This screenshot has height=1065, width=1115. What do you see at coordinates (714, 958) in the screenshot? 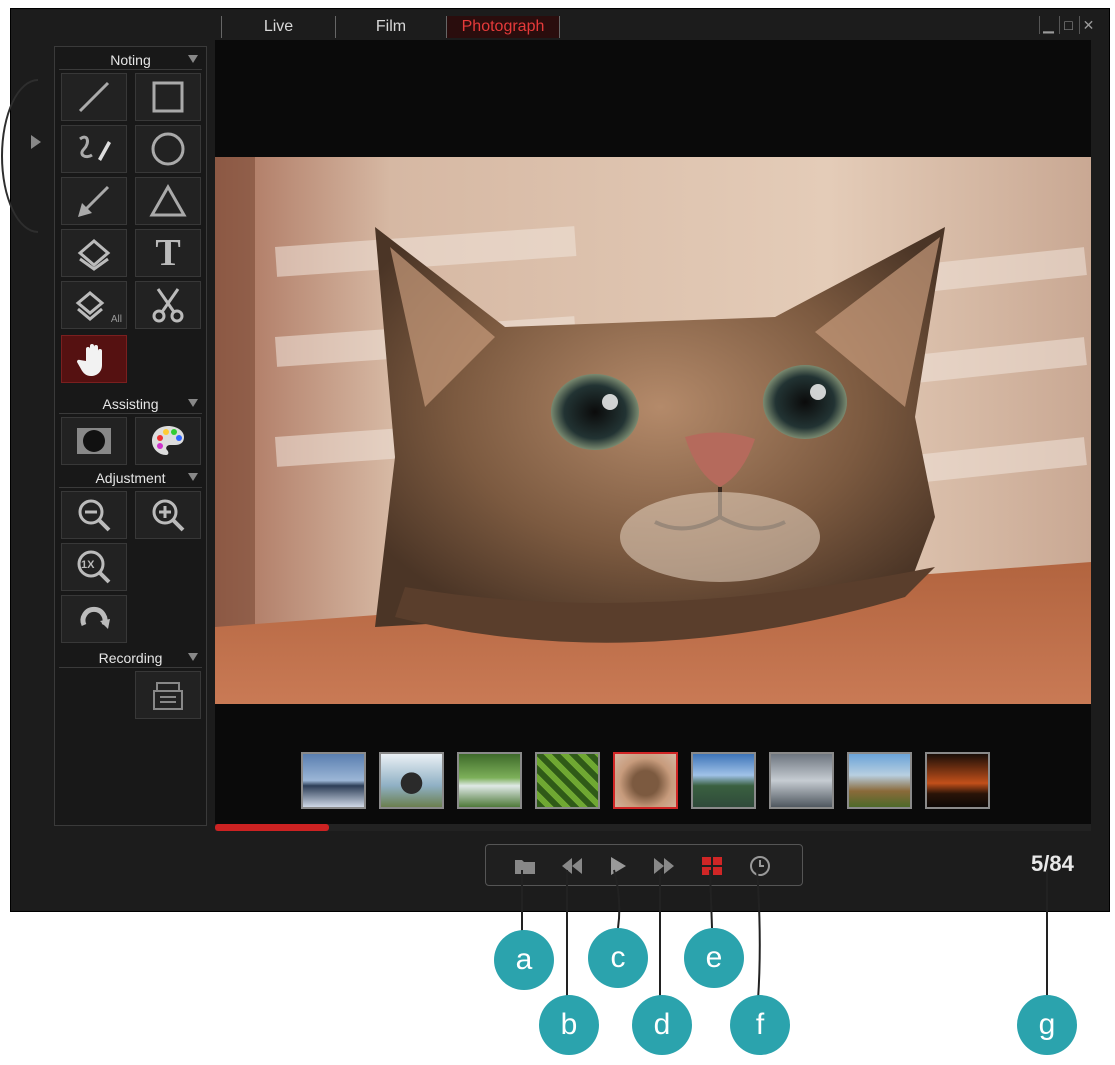
I see `callout-e: e` at bounding box center [714, 958].